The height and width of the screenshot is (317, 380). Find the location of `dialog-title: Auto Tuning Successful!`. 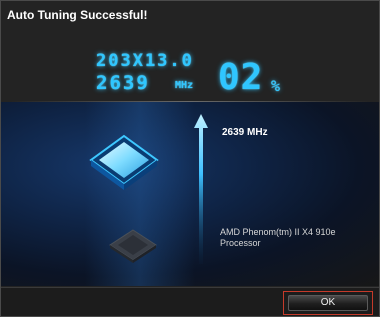

dialog-title: Auto Tuning Successful! is located at coordinates (77, 15).